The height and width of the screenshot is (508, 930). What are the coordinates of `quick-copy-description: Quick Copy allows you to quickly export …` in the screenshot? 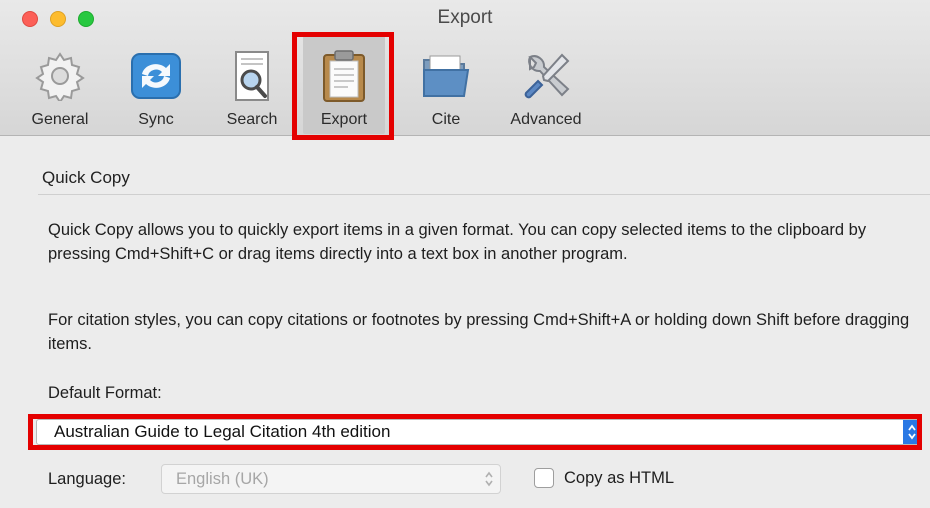 It's located at (457, 242).